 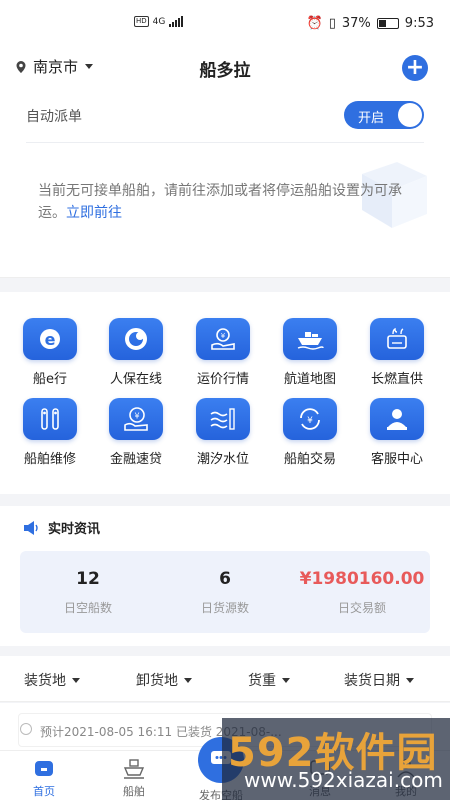 I want to click on signal-icon, so click(x=176, y=21).